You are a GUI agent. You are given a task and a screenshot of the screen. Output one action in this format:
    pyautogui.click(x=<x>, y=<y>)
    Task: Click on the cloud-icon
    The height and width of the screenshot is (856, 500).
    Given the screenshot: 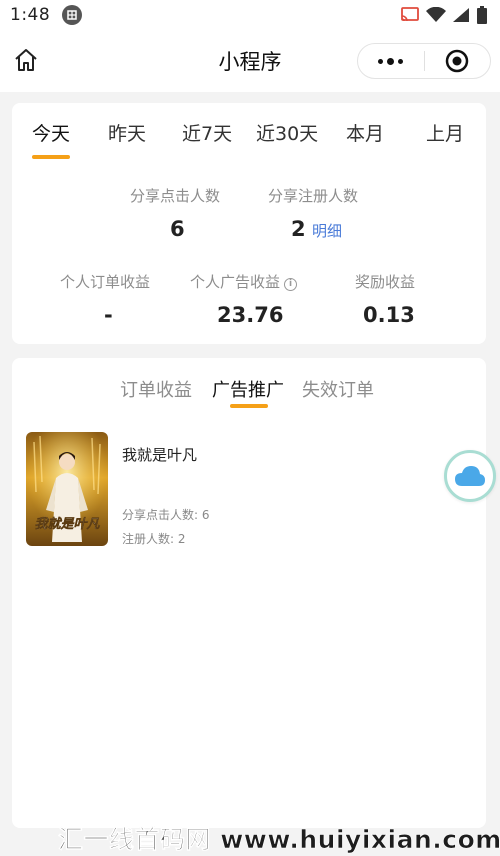 What is the action you would take?
    pyautogui.click(x=470, y=476)
    